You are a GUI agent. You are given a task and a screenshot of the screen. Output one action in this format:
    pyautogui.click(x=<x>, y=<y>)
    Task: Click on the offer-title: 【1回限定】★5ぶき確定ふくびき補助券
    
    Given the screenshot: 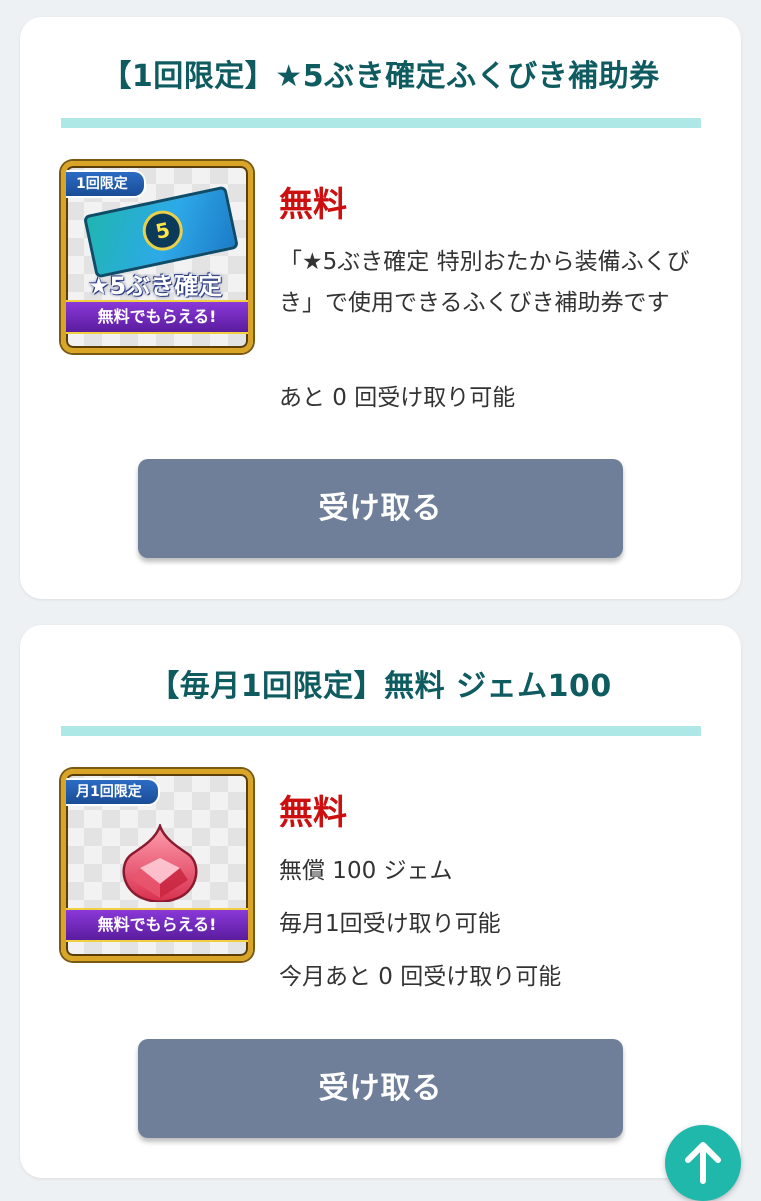 What is the action you would take?
    pyautogui.click(x=380, y=76)
    